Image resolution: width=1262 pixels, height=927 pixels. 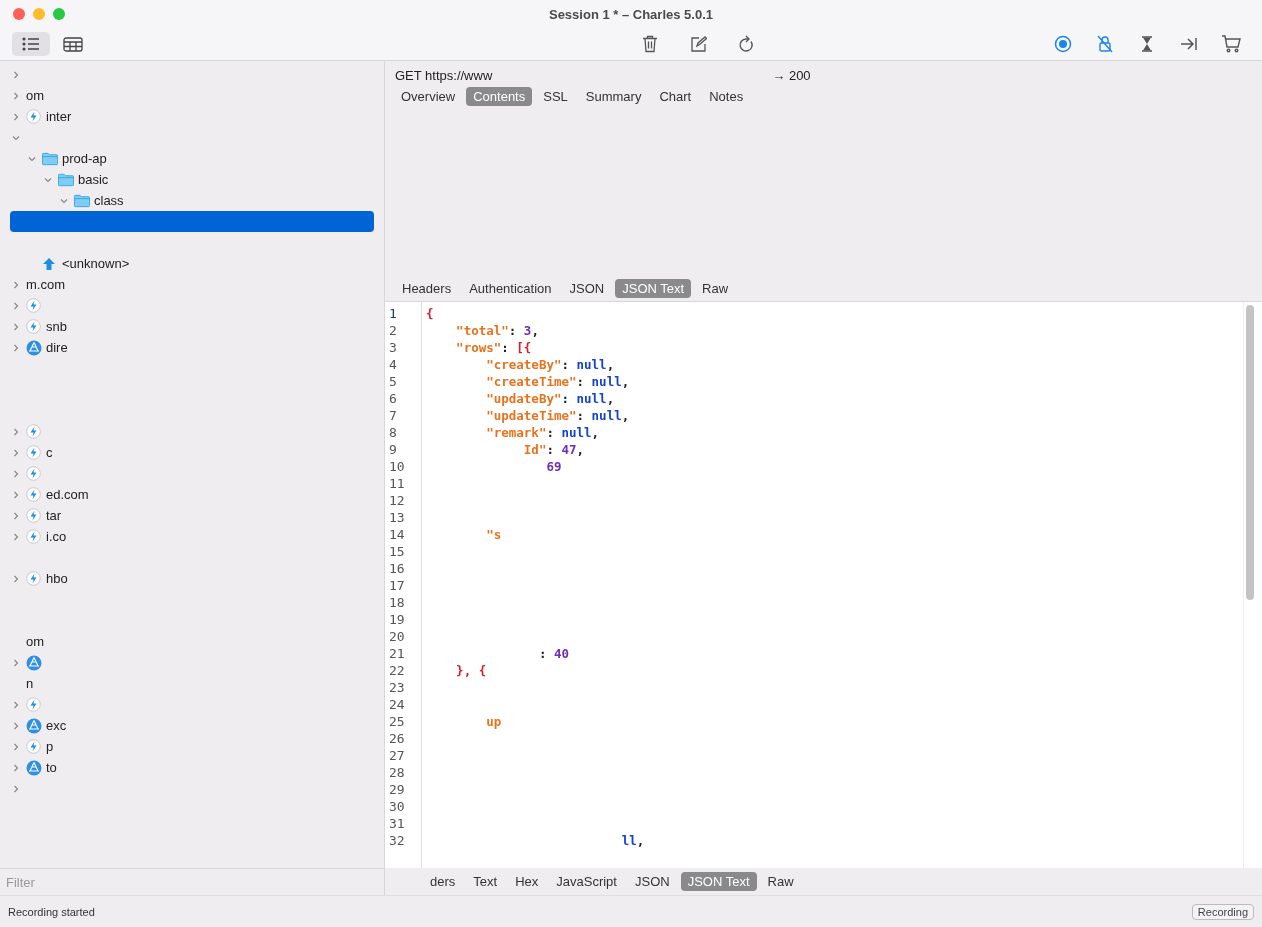 What do you see at coordinates (555, 96) in the screenshot?
I see `tab: SSL` at bounding box center [555, 96].